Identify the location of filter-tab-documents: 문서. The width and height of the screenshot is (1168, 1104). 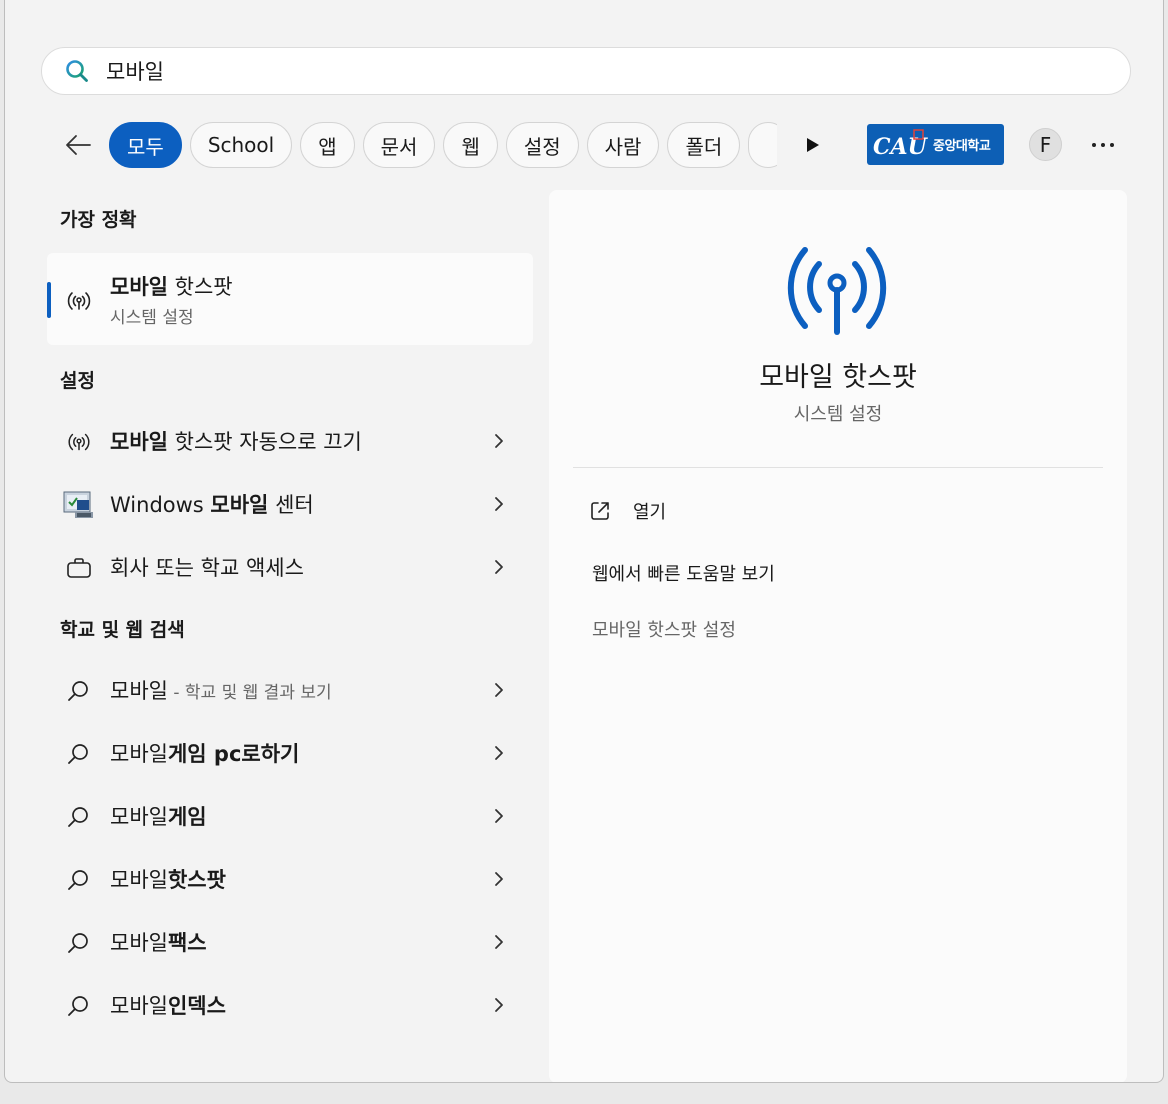
(399, 145).